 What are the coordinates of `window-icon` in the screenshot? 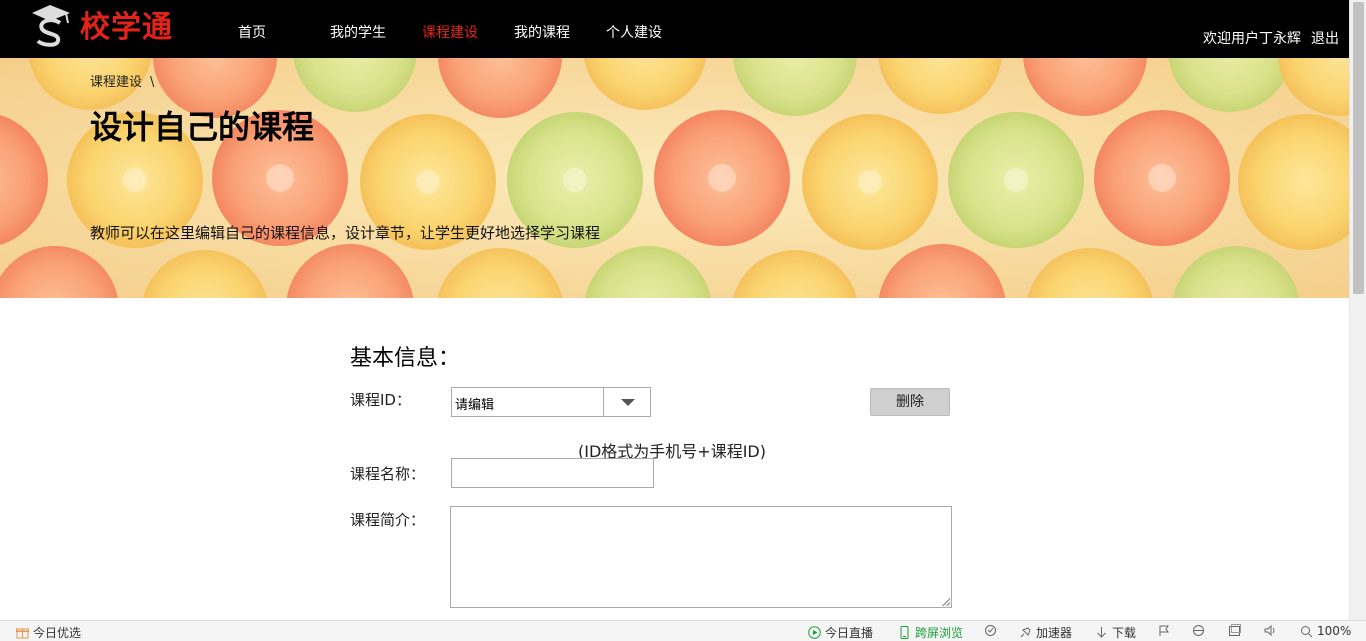 It's located at (1235, 630).